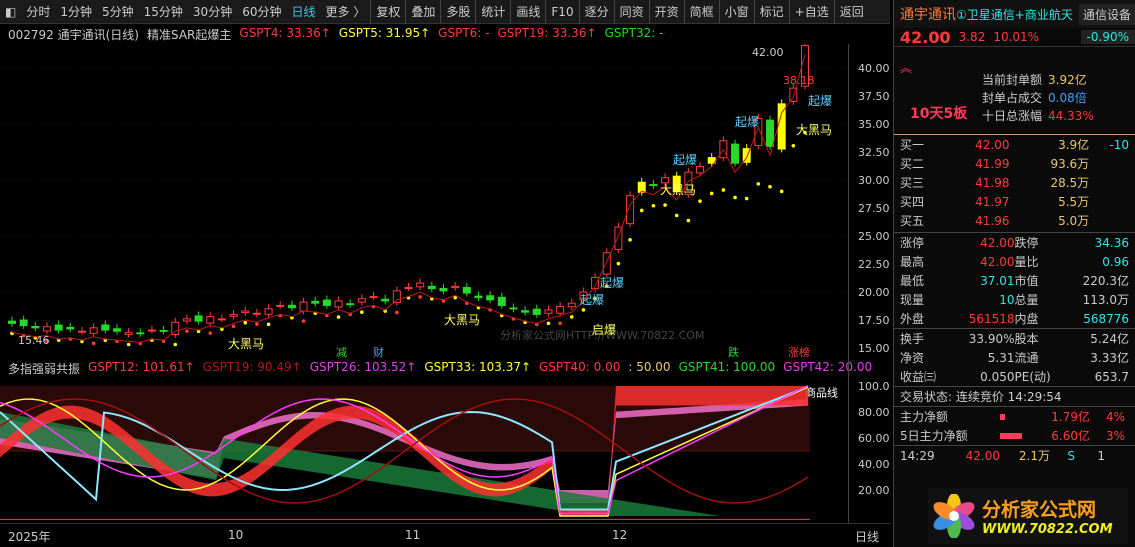 The image size is (1135, 547). I want to click on stat-value: 34.36, so click(1111, 242).